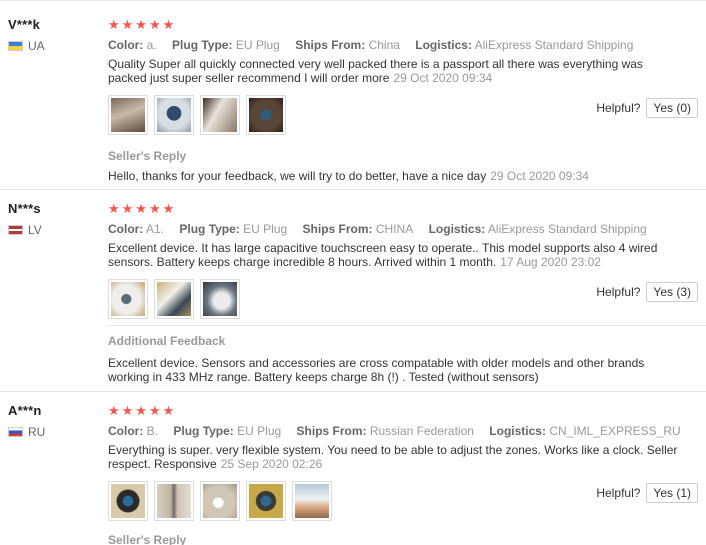 This screenshot has width=706, height=545. Describe the element at coordinates (152, 431) in the screenshot. I see `color-value: B.` at that location.